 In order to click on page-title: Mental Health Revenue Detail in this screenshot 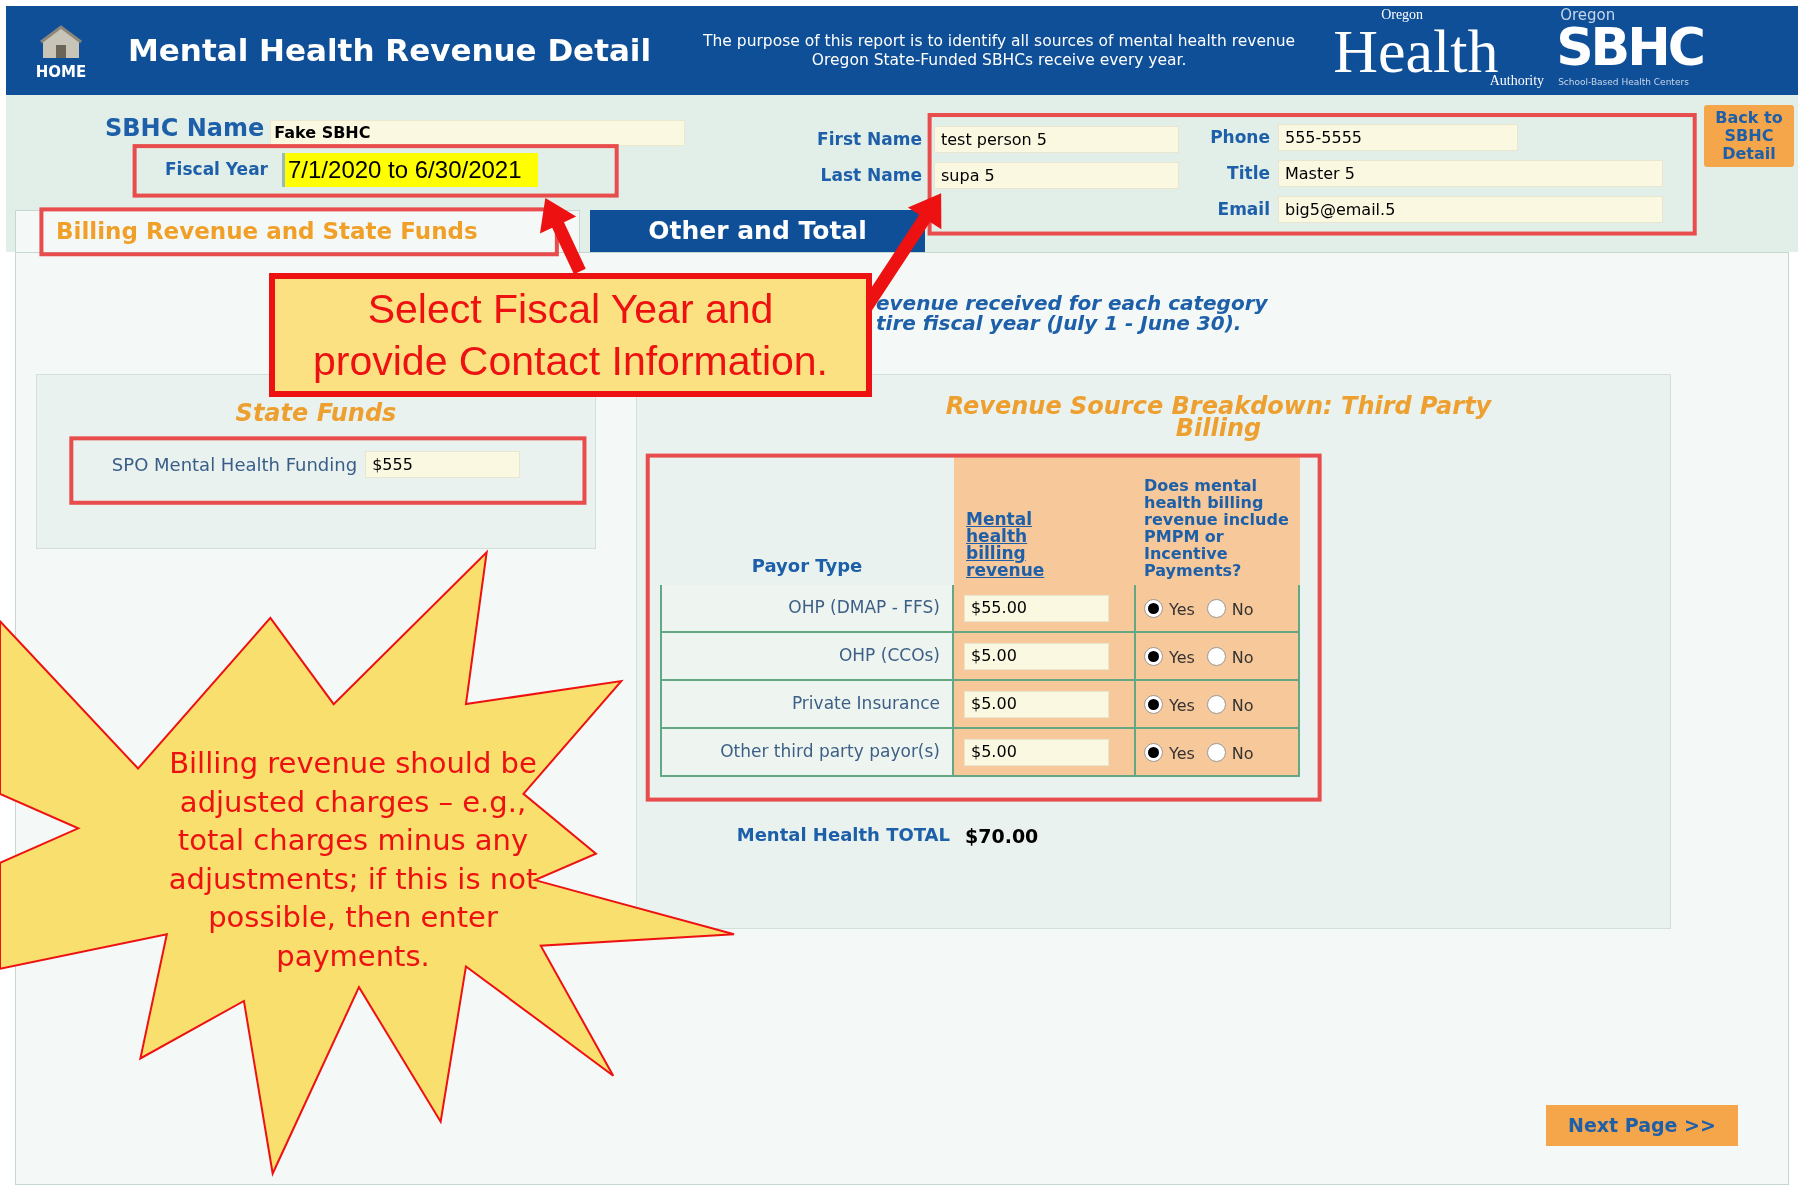, I will do `click(390, 51)`.